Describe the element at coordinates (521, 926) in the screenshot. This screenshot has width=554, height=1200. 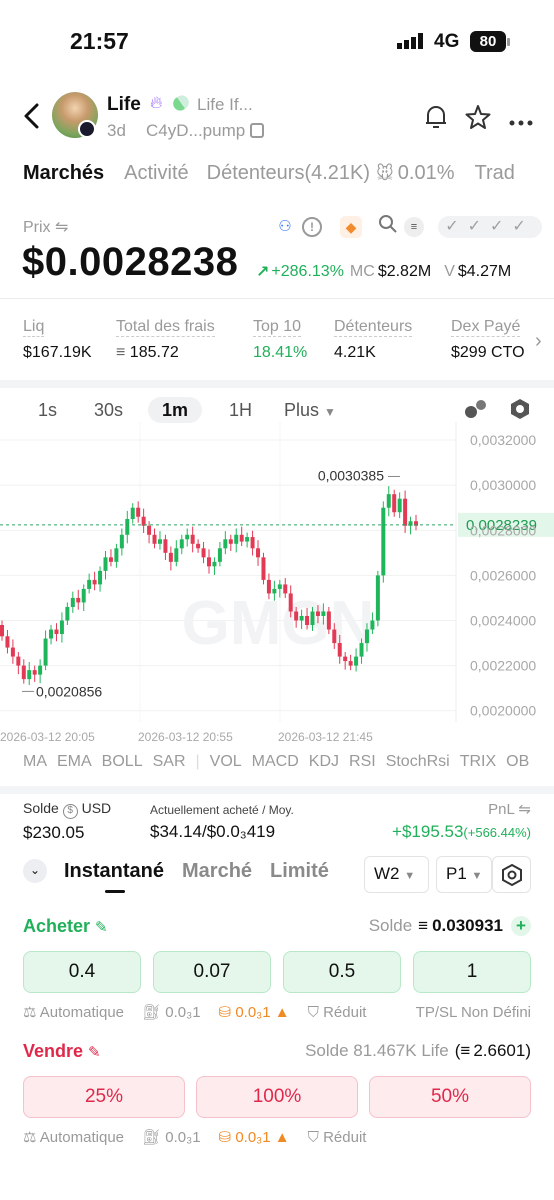
I see `add-funds-button: +` at that location.